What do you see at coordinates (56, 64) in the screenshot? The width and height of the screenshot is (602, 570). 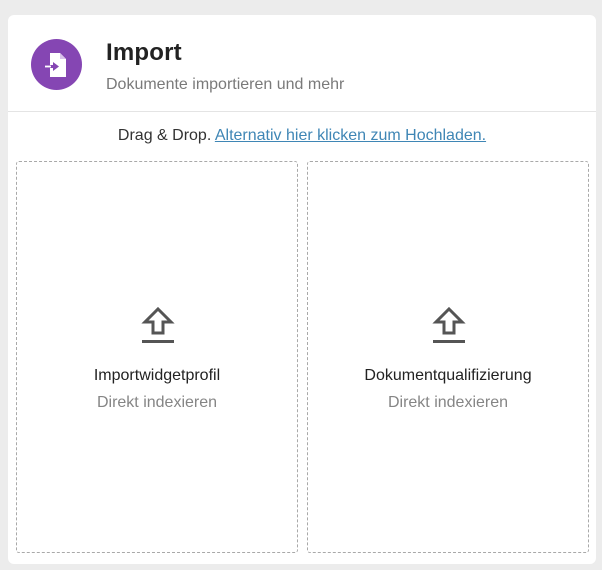 I see `file-import-icon` at bounding box center [56, 64].